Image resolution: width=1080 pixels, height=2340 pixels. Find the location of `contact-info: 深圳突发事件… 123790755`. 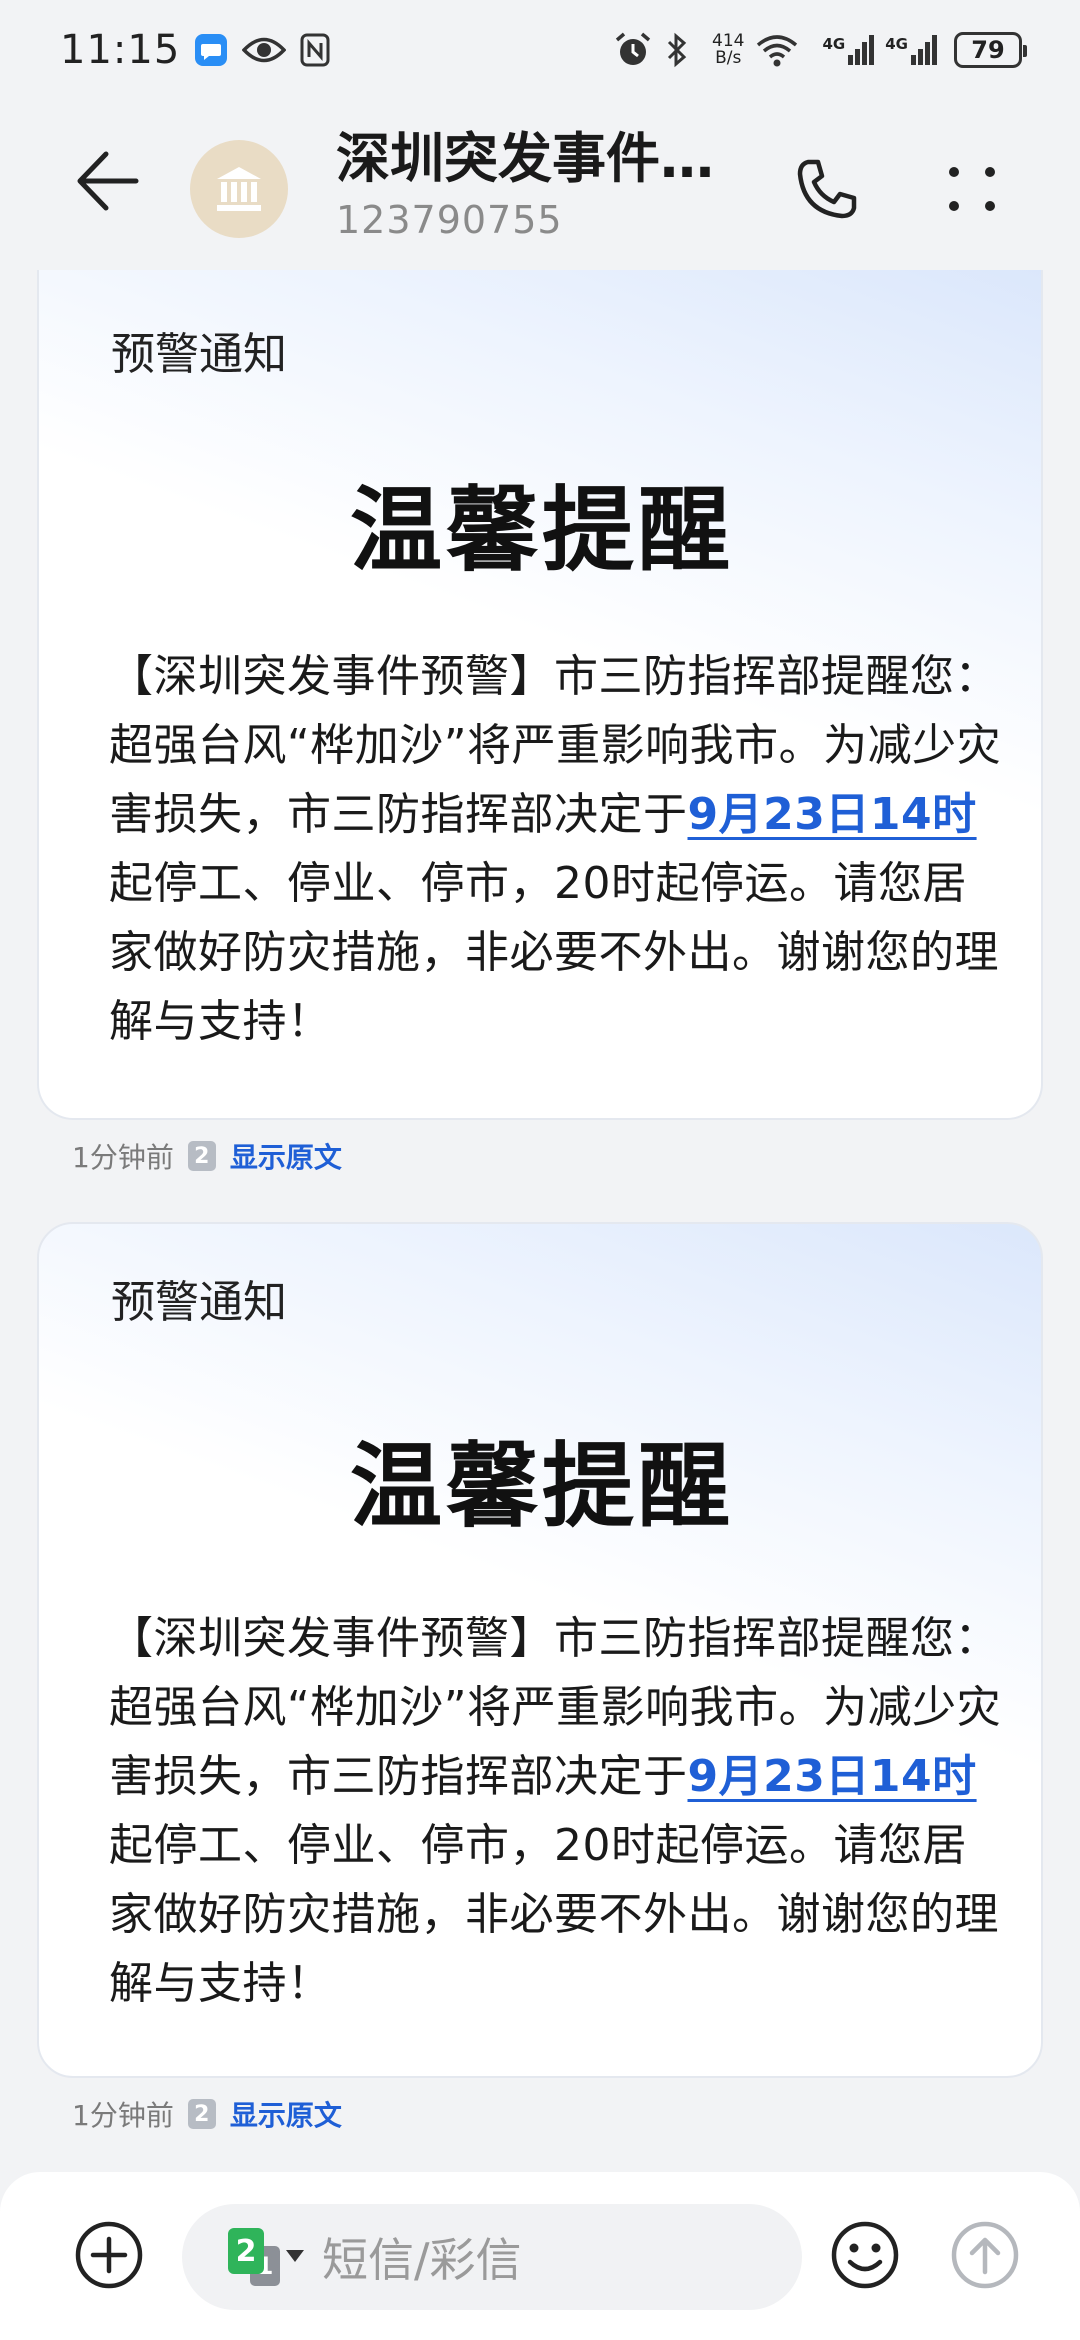

contact-info: 深圳突发事件… 123790755 is located at coordinates (551, 185).